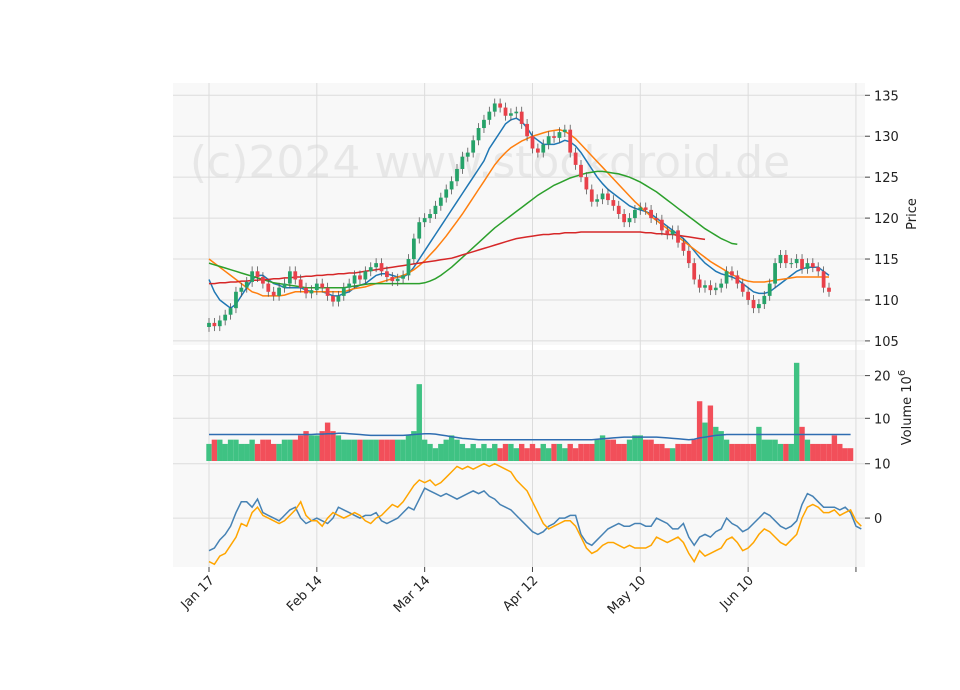  I want to click on price-y-tick-label: 105, so click(886, 342).